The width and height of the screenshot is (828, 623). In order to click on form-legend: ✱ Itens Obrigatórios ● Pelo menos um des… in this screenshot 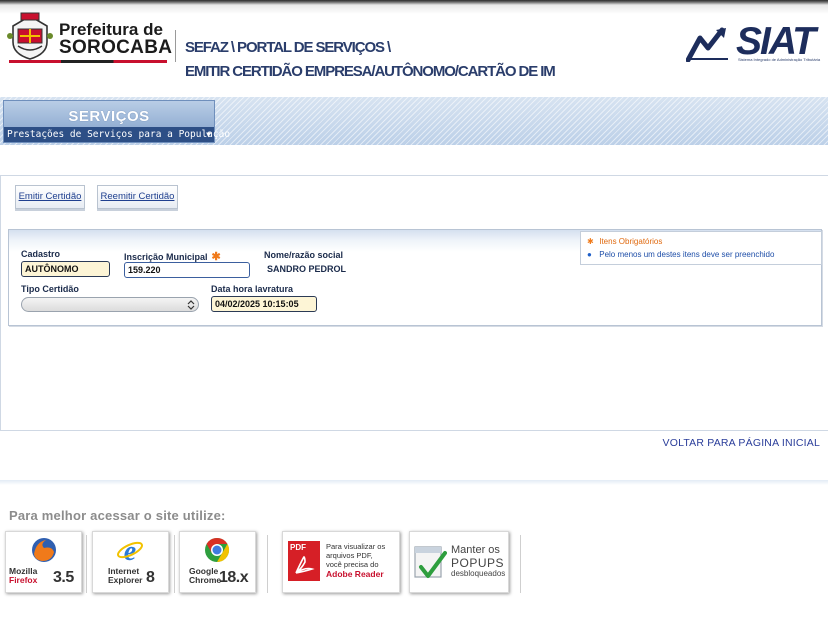, I will do `click(701, 248)`.